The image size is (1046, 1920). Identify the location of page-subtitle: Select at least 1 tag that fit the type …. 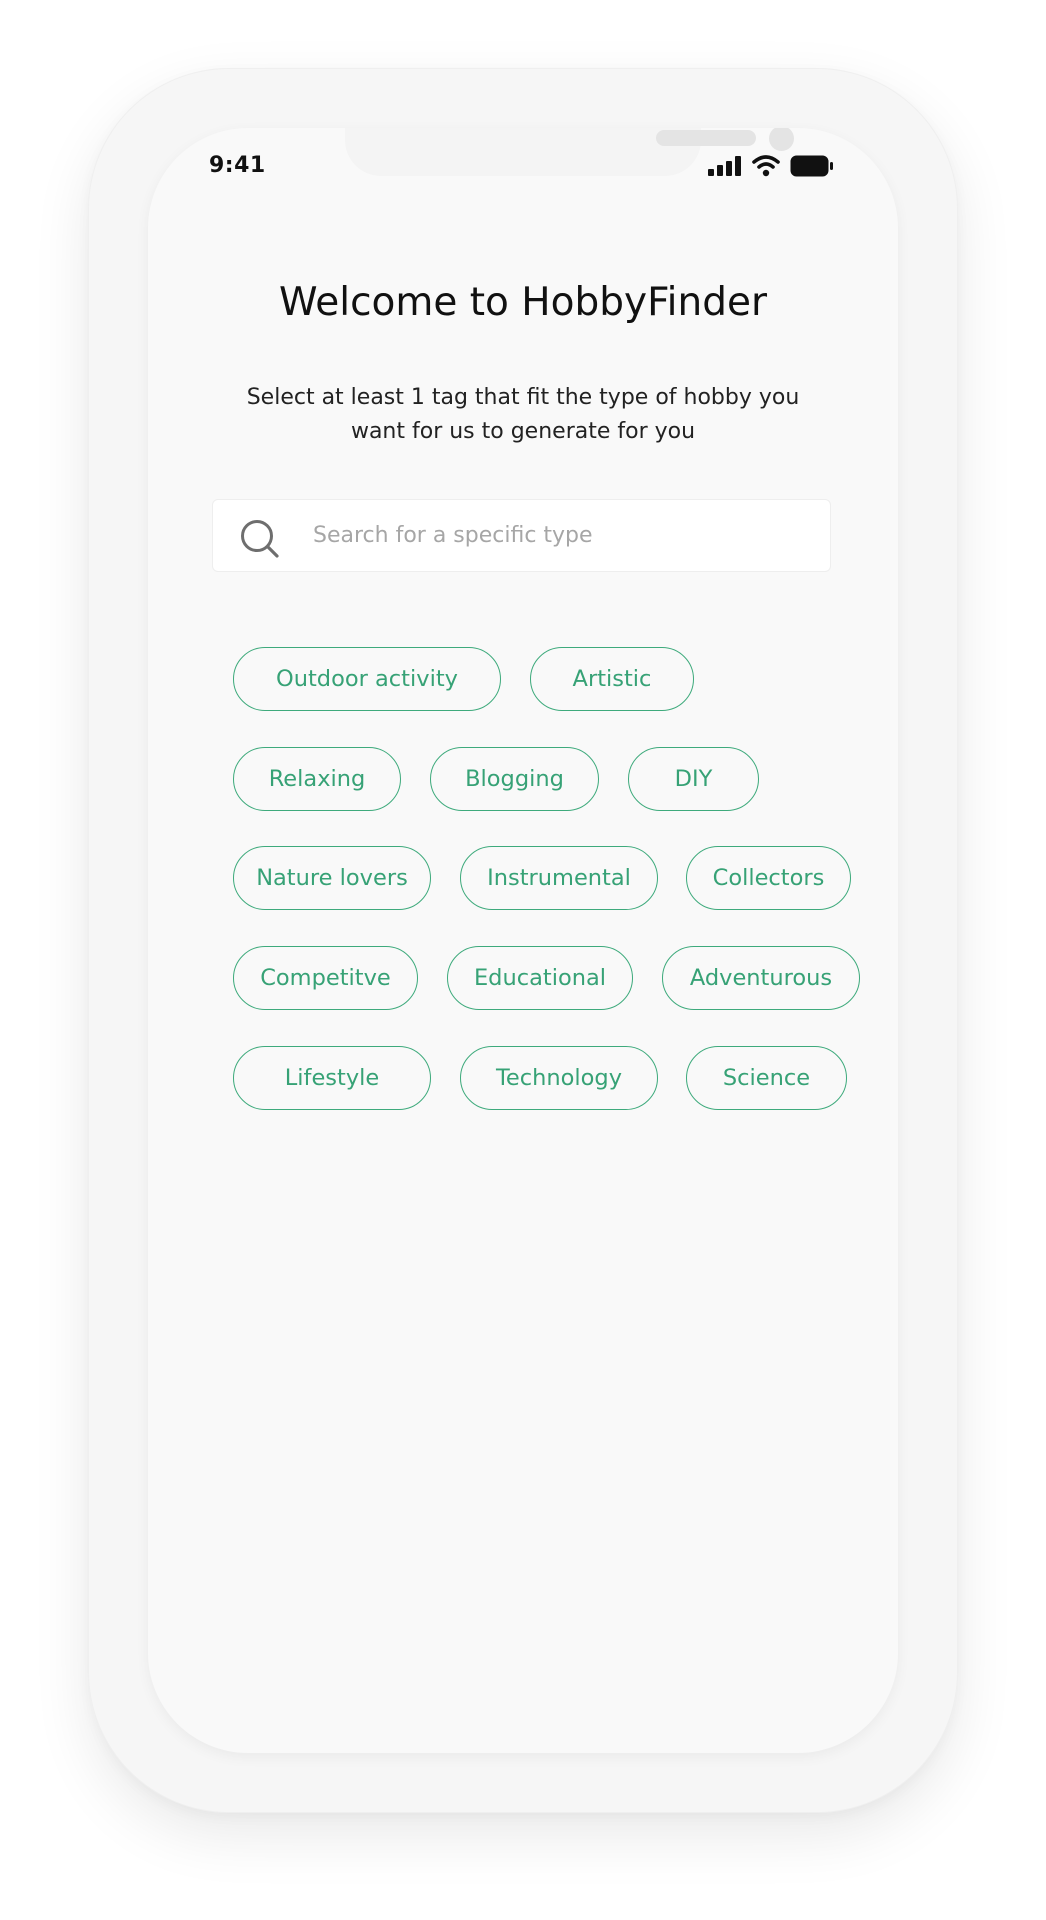
(523, 414).